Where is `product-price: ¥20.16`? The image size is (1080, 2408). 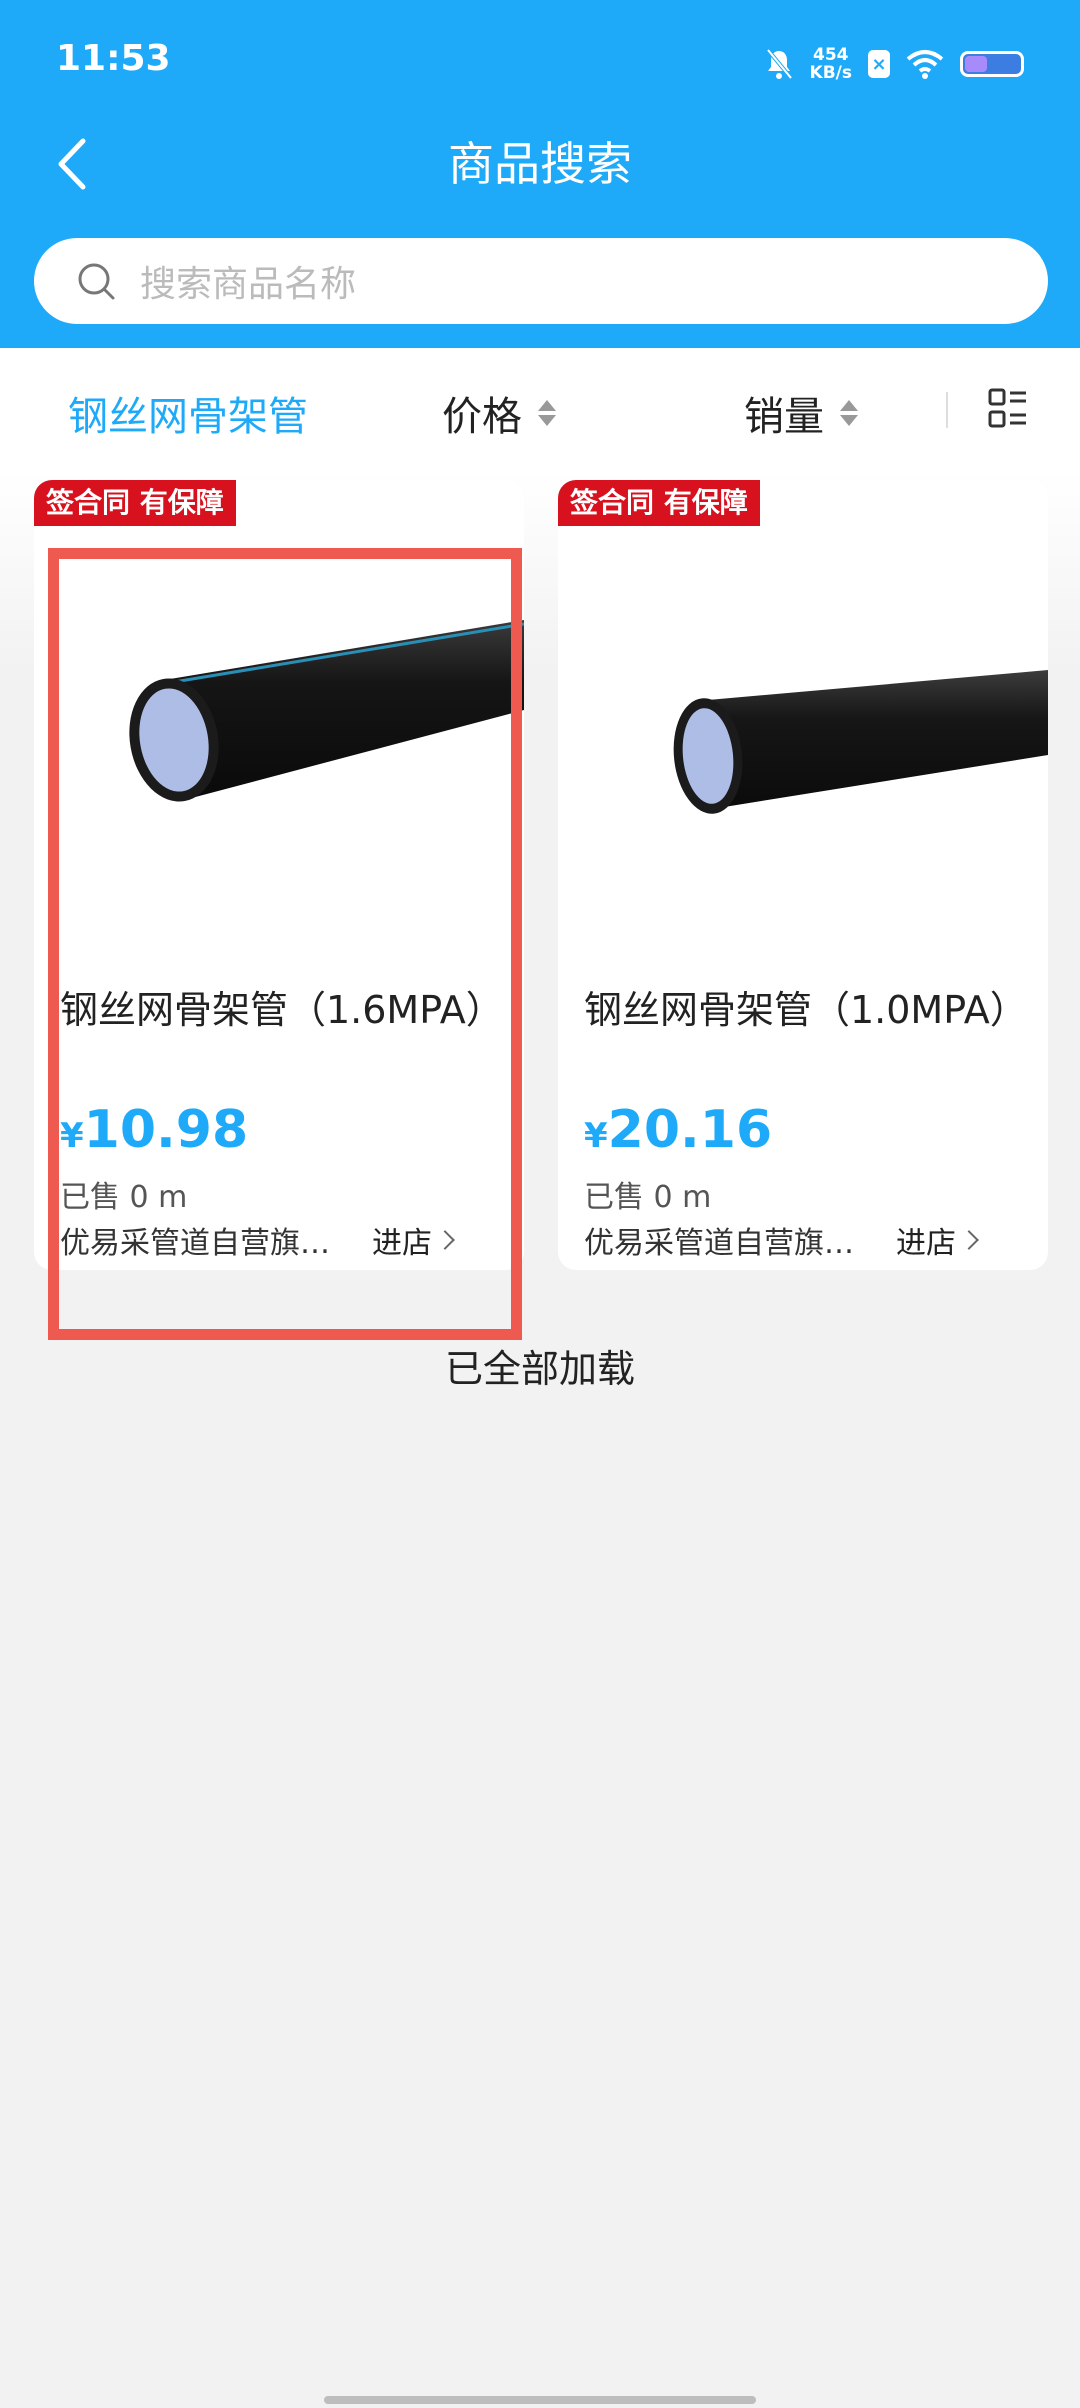 product-price: ¥20.16 is located at coordinates (678, 1130).